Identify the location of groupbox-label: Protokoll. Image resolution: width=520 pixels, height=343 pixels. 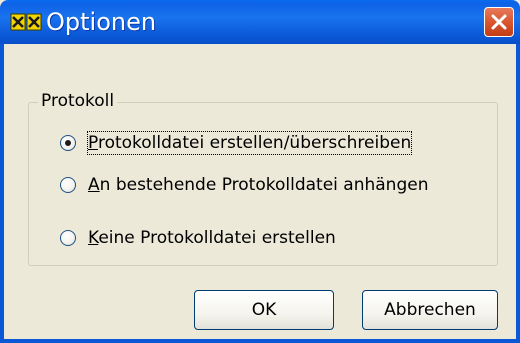
(78, 101).